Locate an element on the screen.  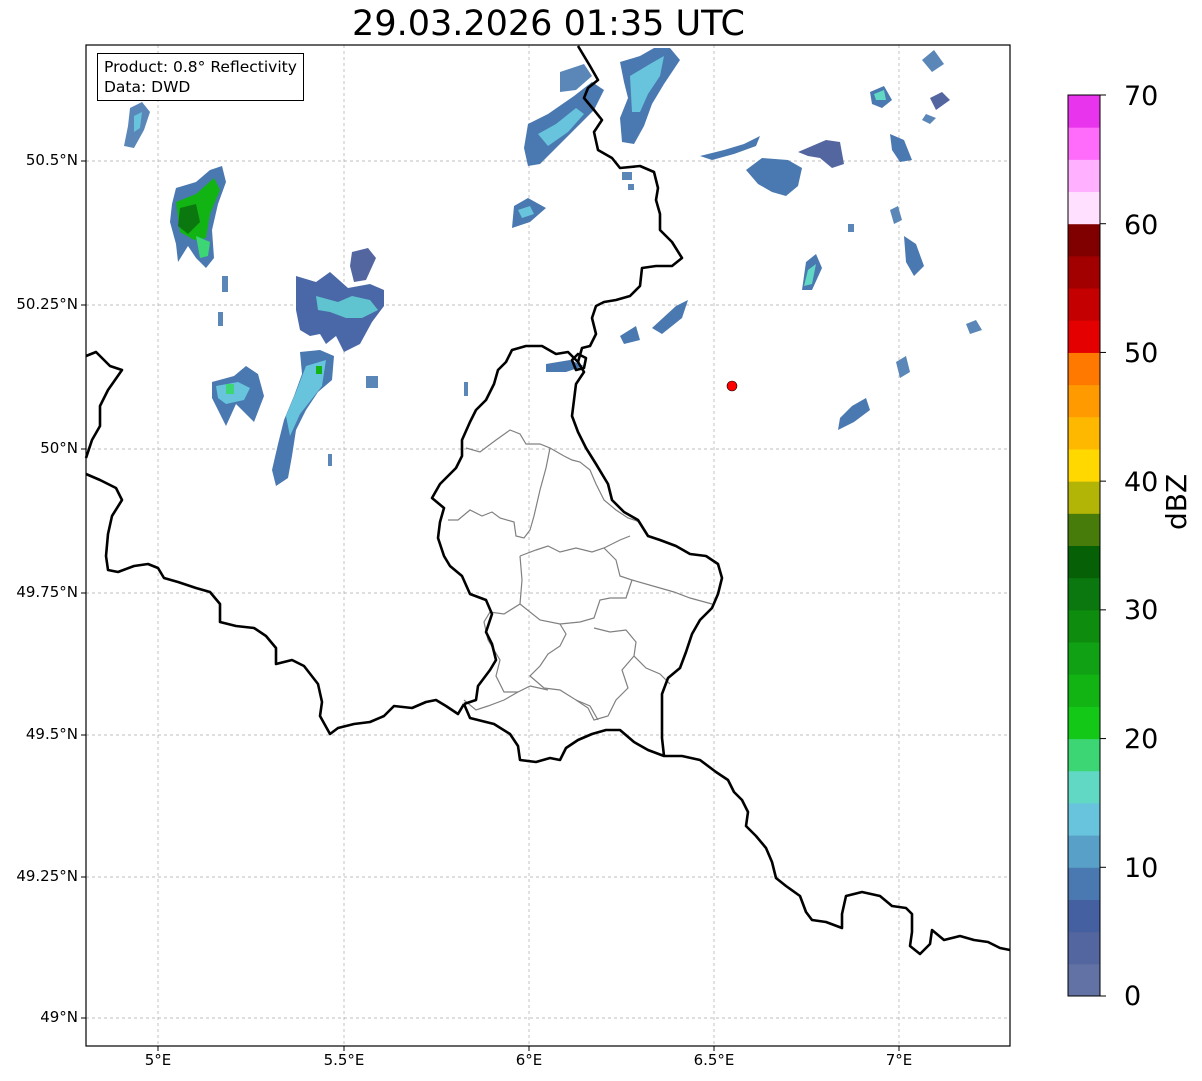
colorbar-tick-label: 40 is located at coordinates (1141, 482).